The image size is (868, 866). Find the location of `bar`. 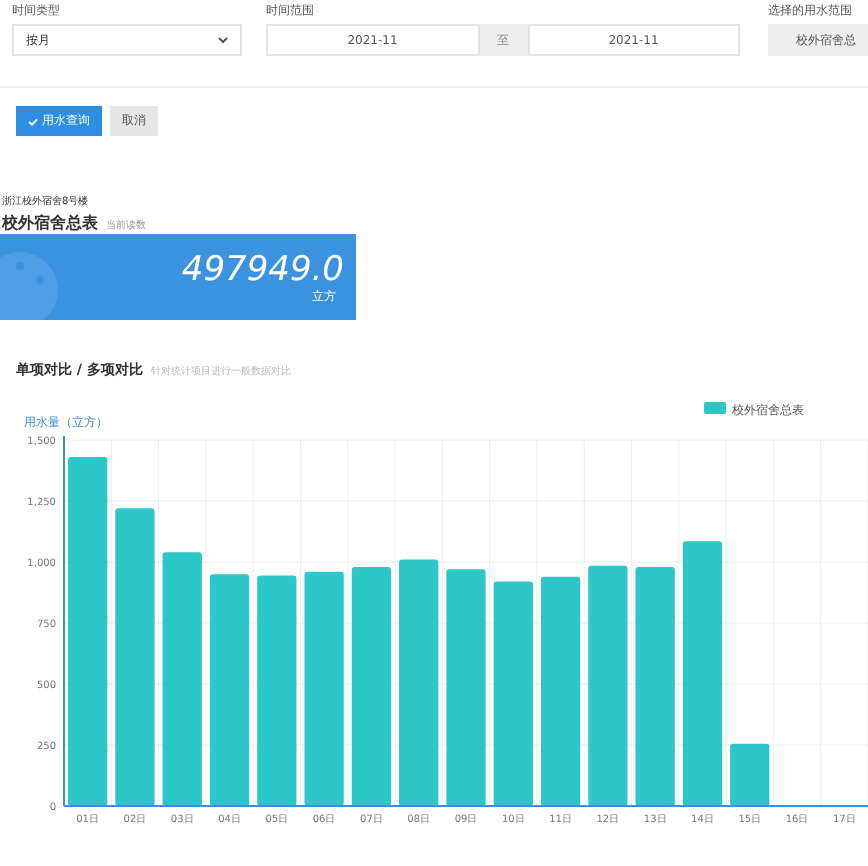

bar is located at coordinates (750, 773).